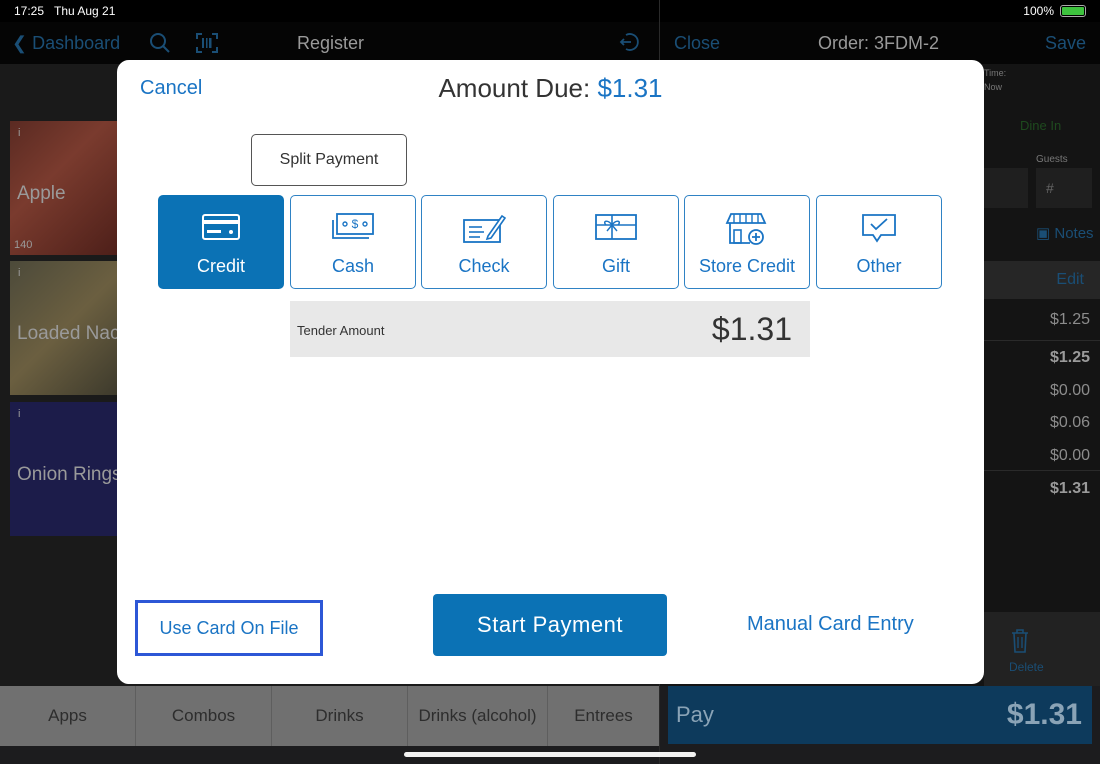  I want to click on guests-label: Guests, so click(1052, 159).